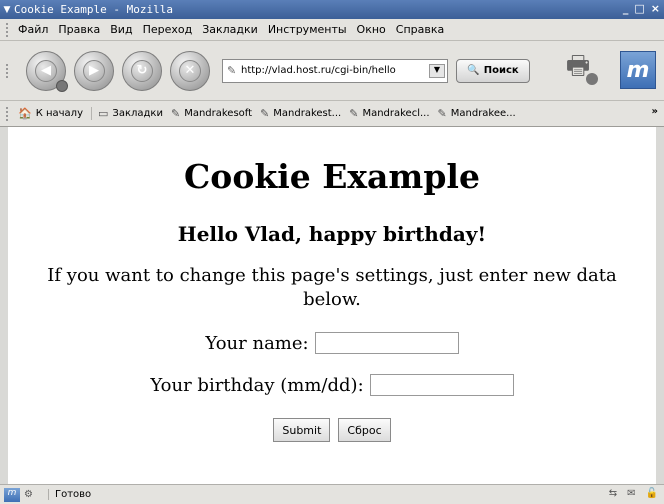  I want to click on page-proxy-icon: ✎, so click(234, 70).